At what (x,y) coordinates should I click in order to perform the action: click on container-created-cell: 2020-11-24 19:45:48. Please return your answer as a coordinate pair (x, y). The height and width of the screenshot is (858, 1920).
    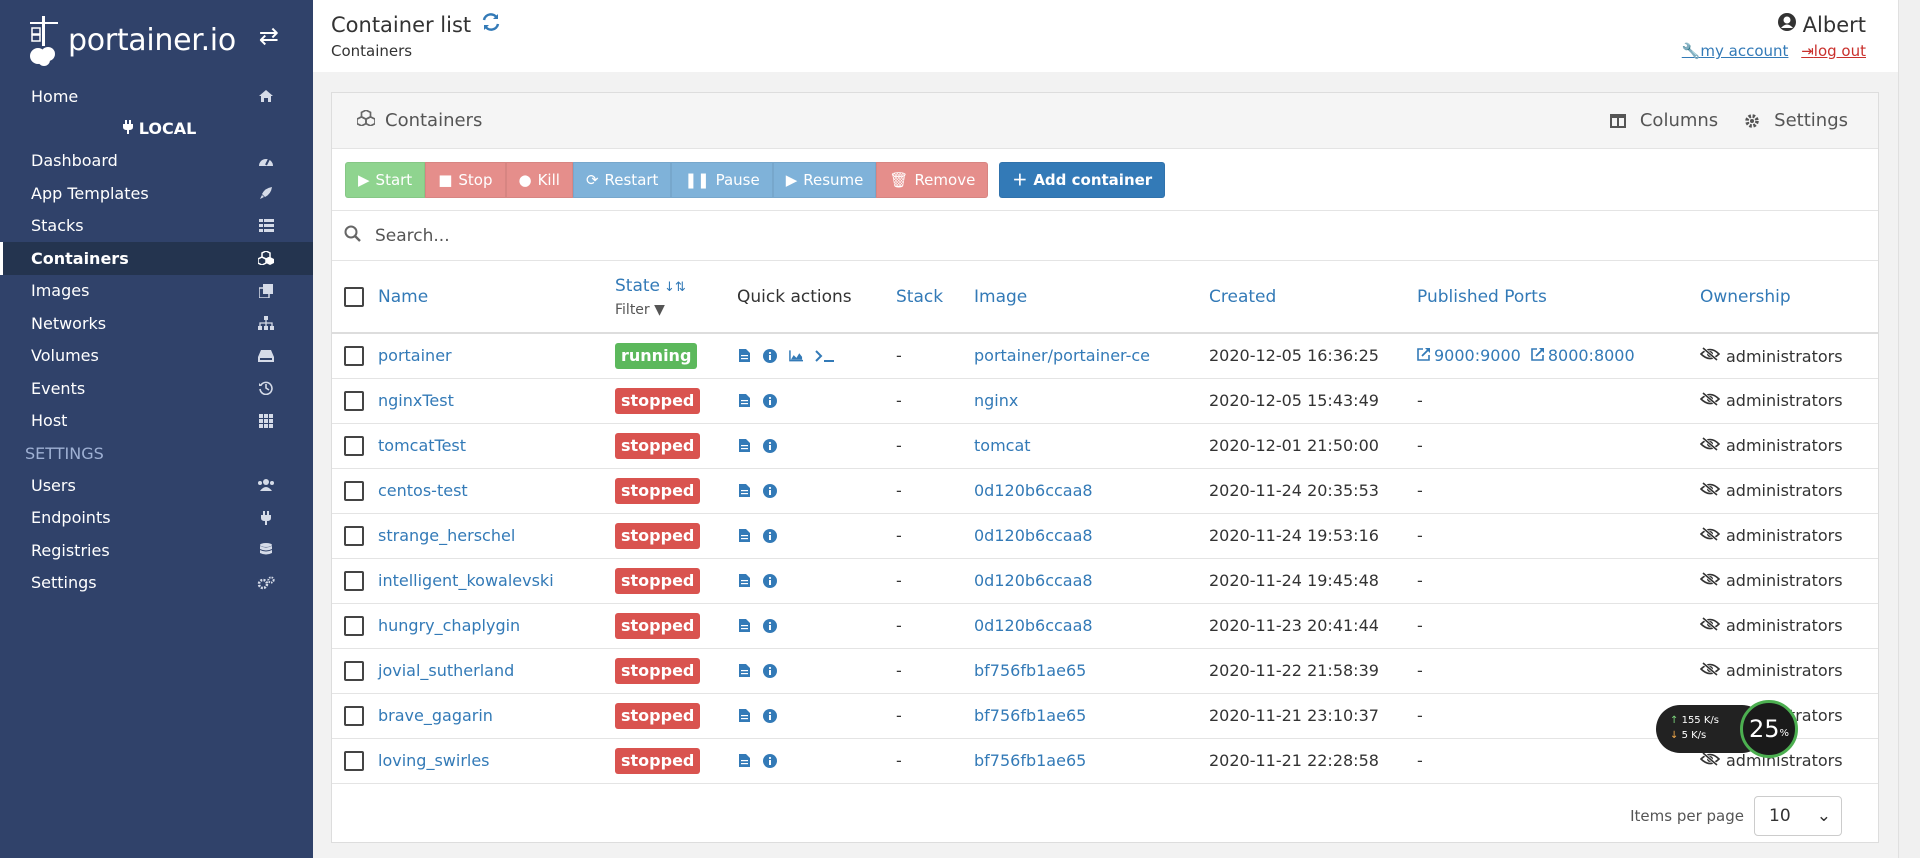
    Looking at the image, I should click on (1313, 581).